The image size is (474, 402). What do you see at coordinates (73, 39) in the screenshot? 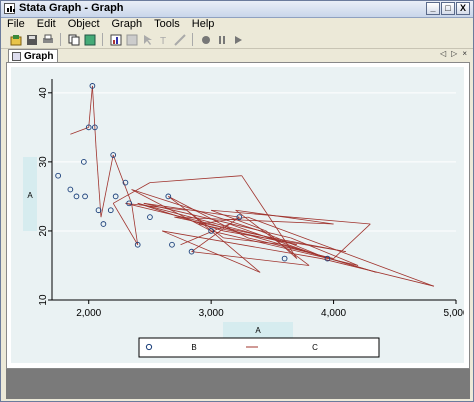
I see `copy-icon` at bounding box center [73, 39].